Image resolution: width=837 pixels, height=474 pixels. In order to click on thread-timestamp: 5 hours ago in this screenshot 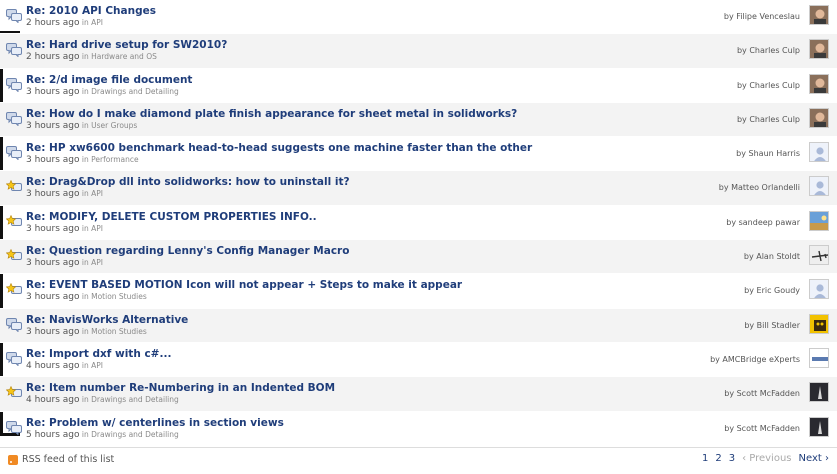, I will do `click(53, 434)`.